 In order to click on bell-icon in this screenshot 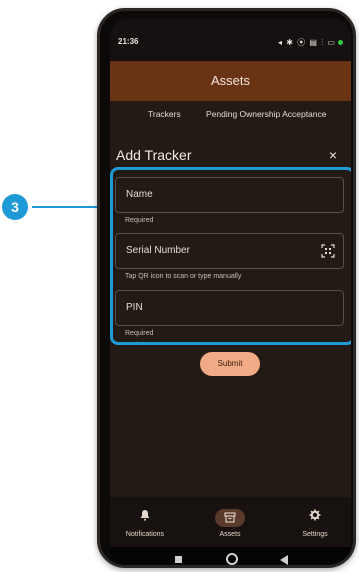, I will do `click(145, 518)`.